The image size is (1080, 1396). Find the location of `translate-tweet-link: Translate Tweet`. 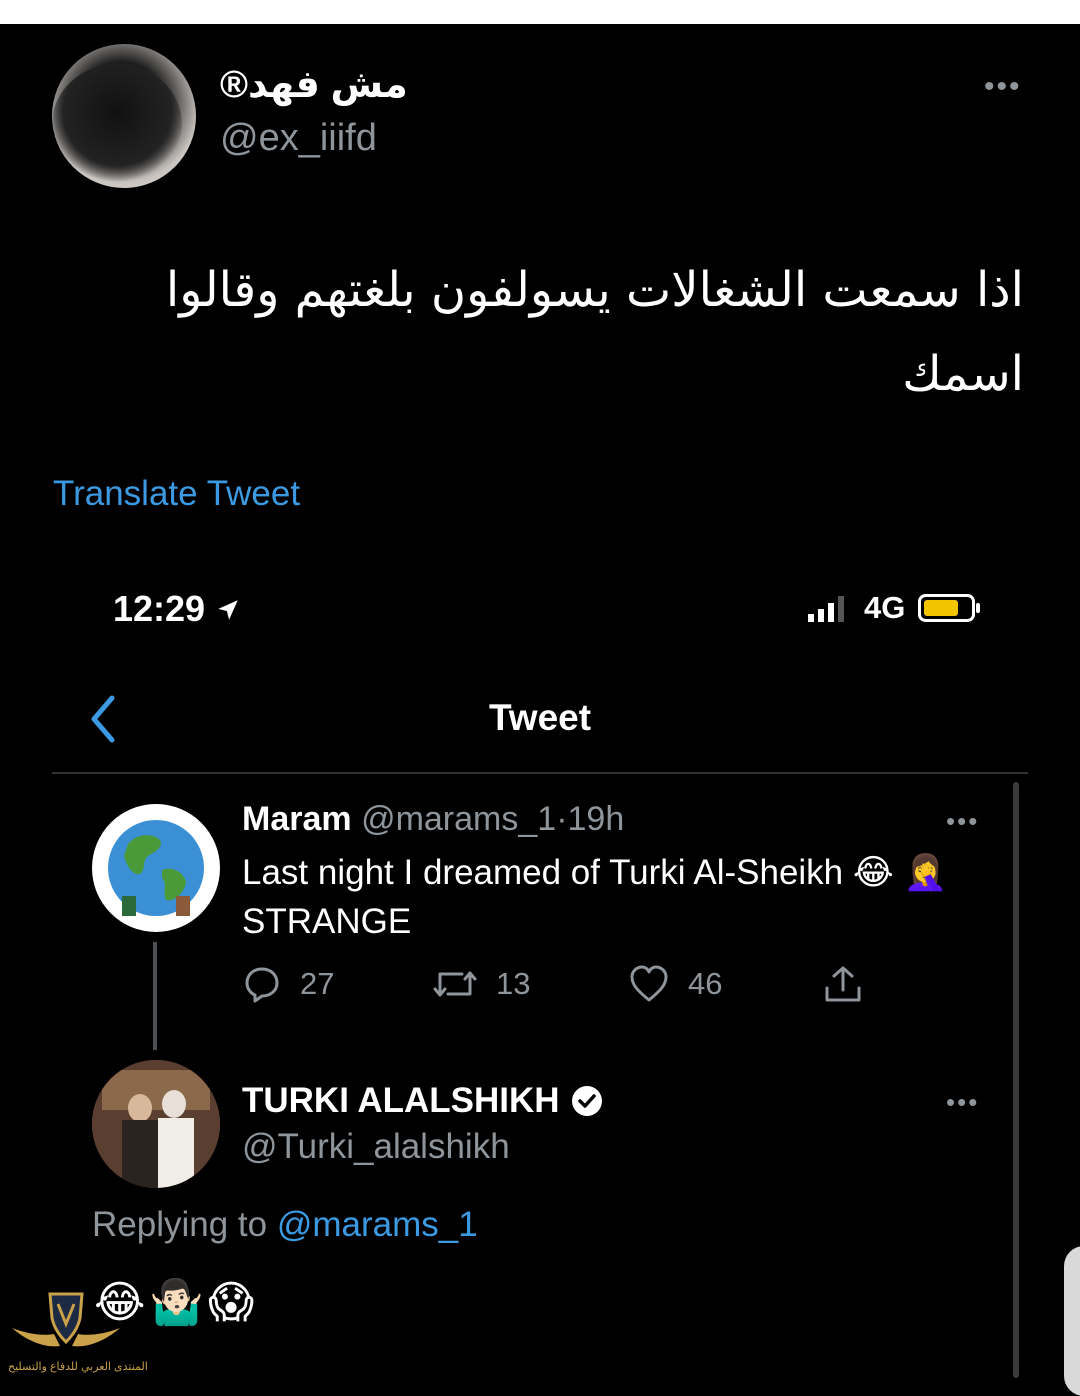

translate-tweet-link: Translate Tweet is located at coordinates (176, 494).